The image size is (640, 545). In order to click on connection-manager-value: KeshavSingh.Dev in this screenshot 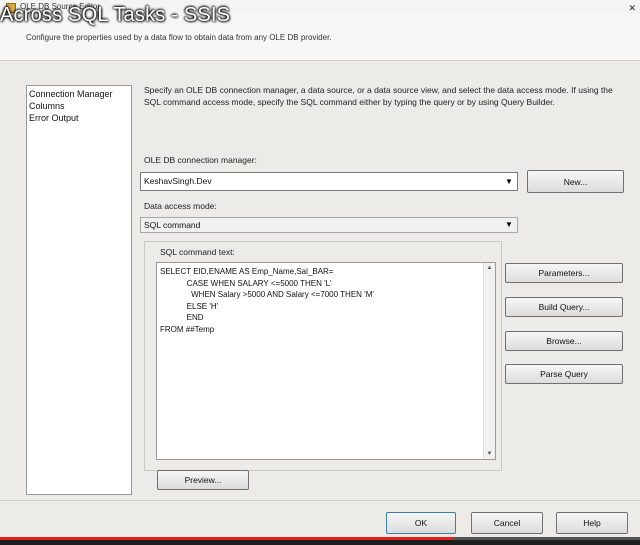, I will do `click(178, 181)`.